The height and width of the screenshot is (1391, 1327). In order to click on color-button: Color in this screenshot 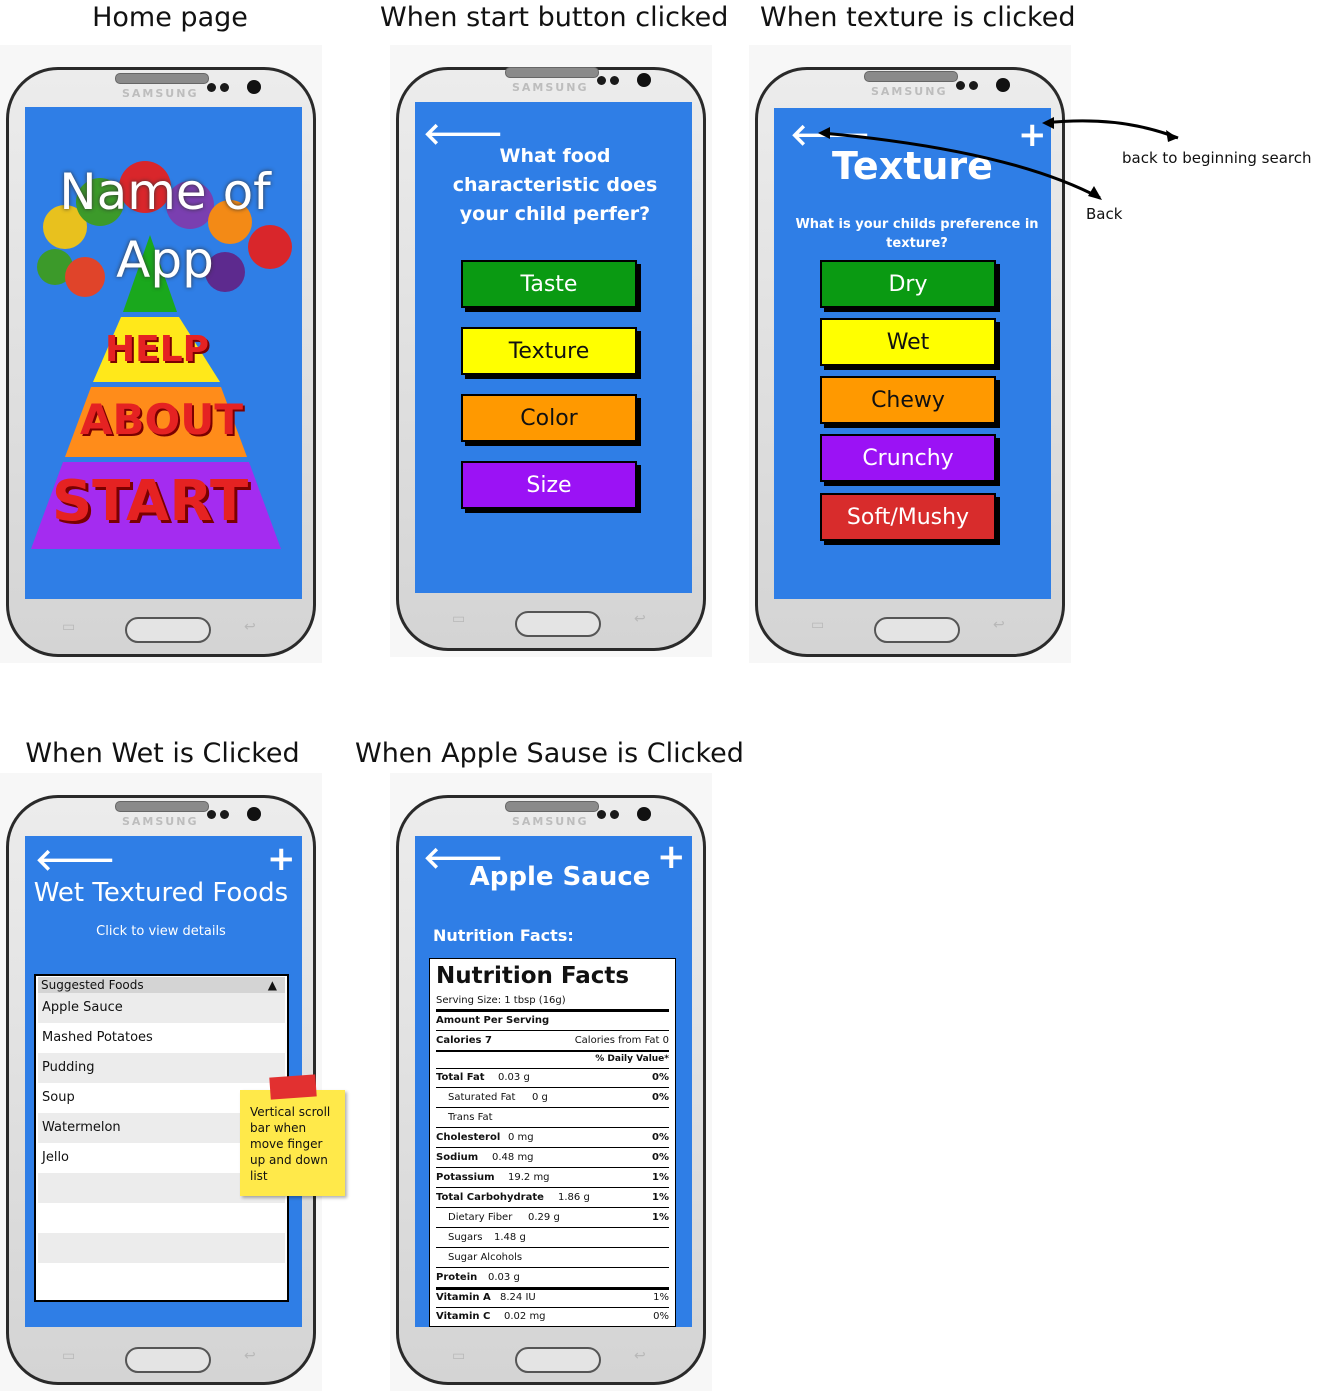, I will do `click(549, 418)`.